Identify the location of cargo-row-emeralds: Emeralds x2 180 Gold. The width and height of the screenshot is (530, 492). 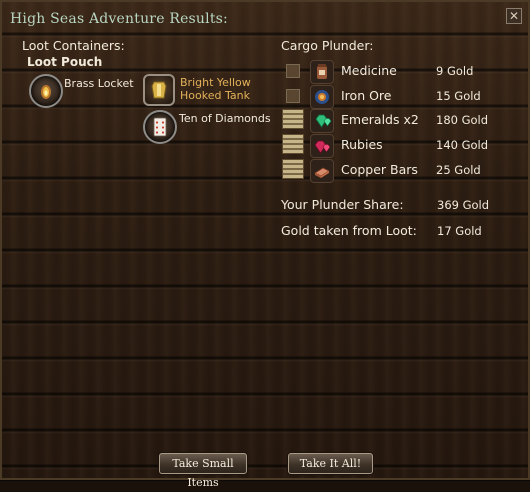
(397, 121).